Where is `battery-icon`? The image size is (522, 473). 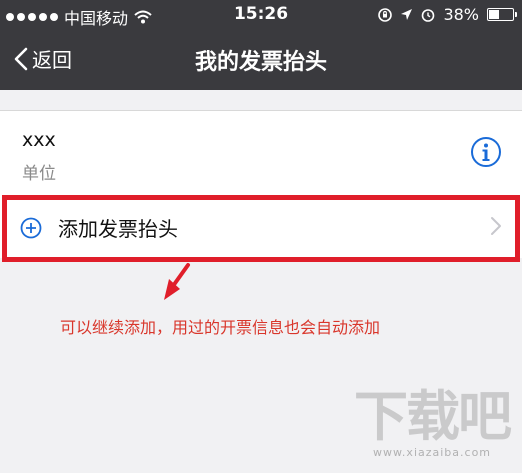
battery-icon is located at coordinates (502, 14).